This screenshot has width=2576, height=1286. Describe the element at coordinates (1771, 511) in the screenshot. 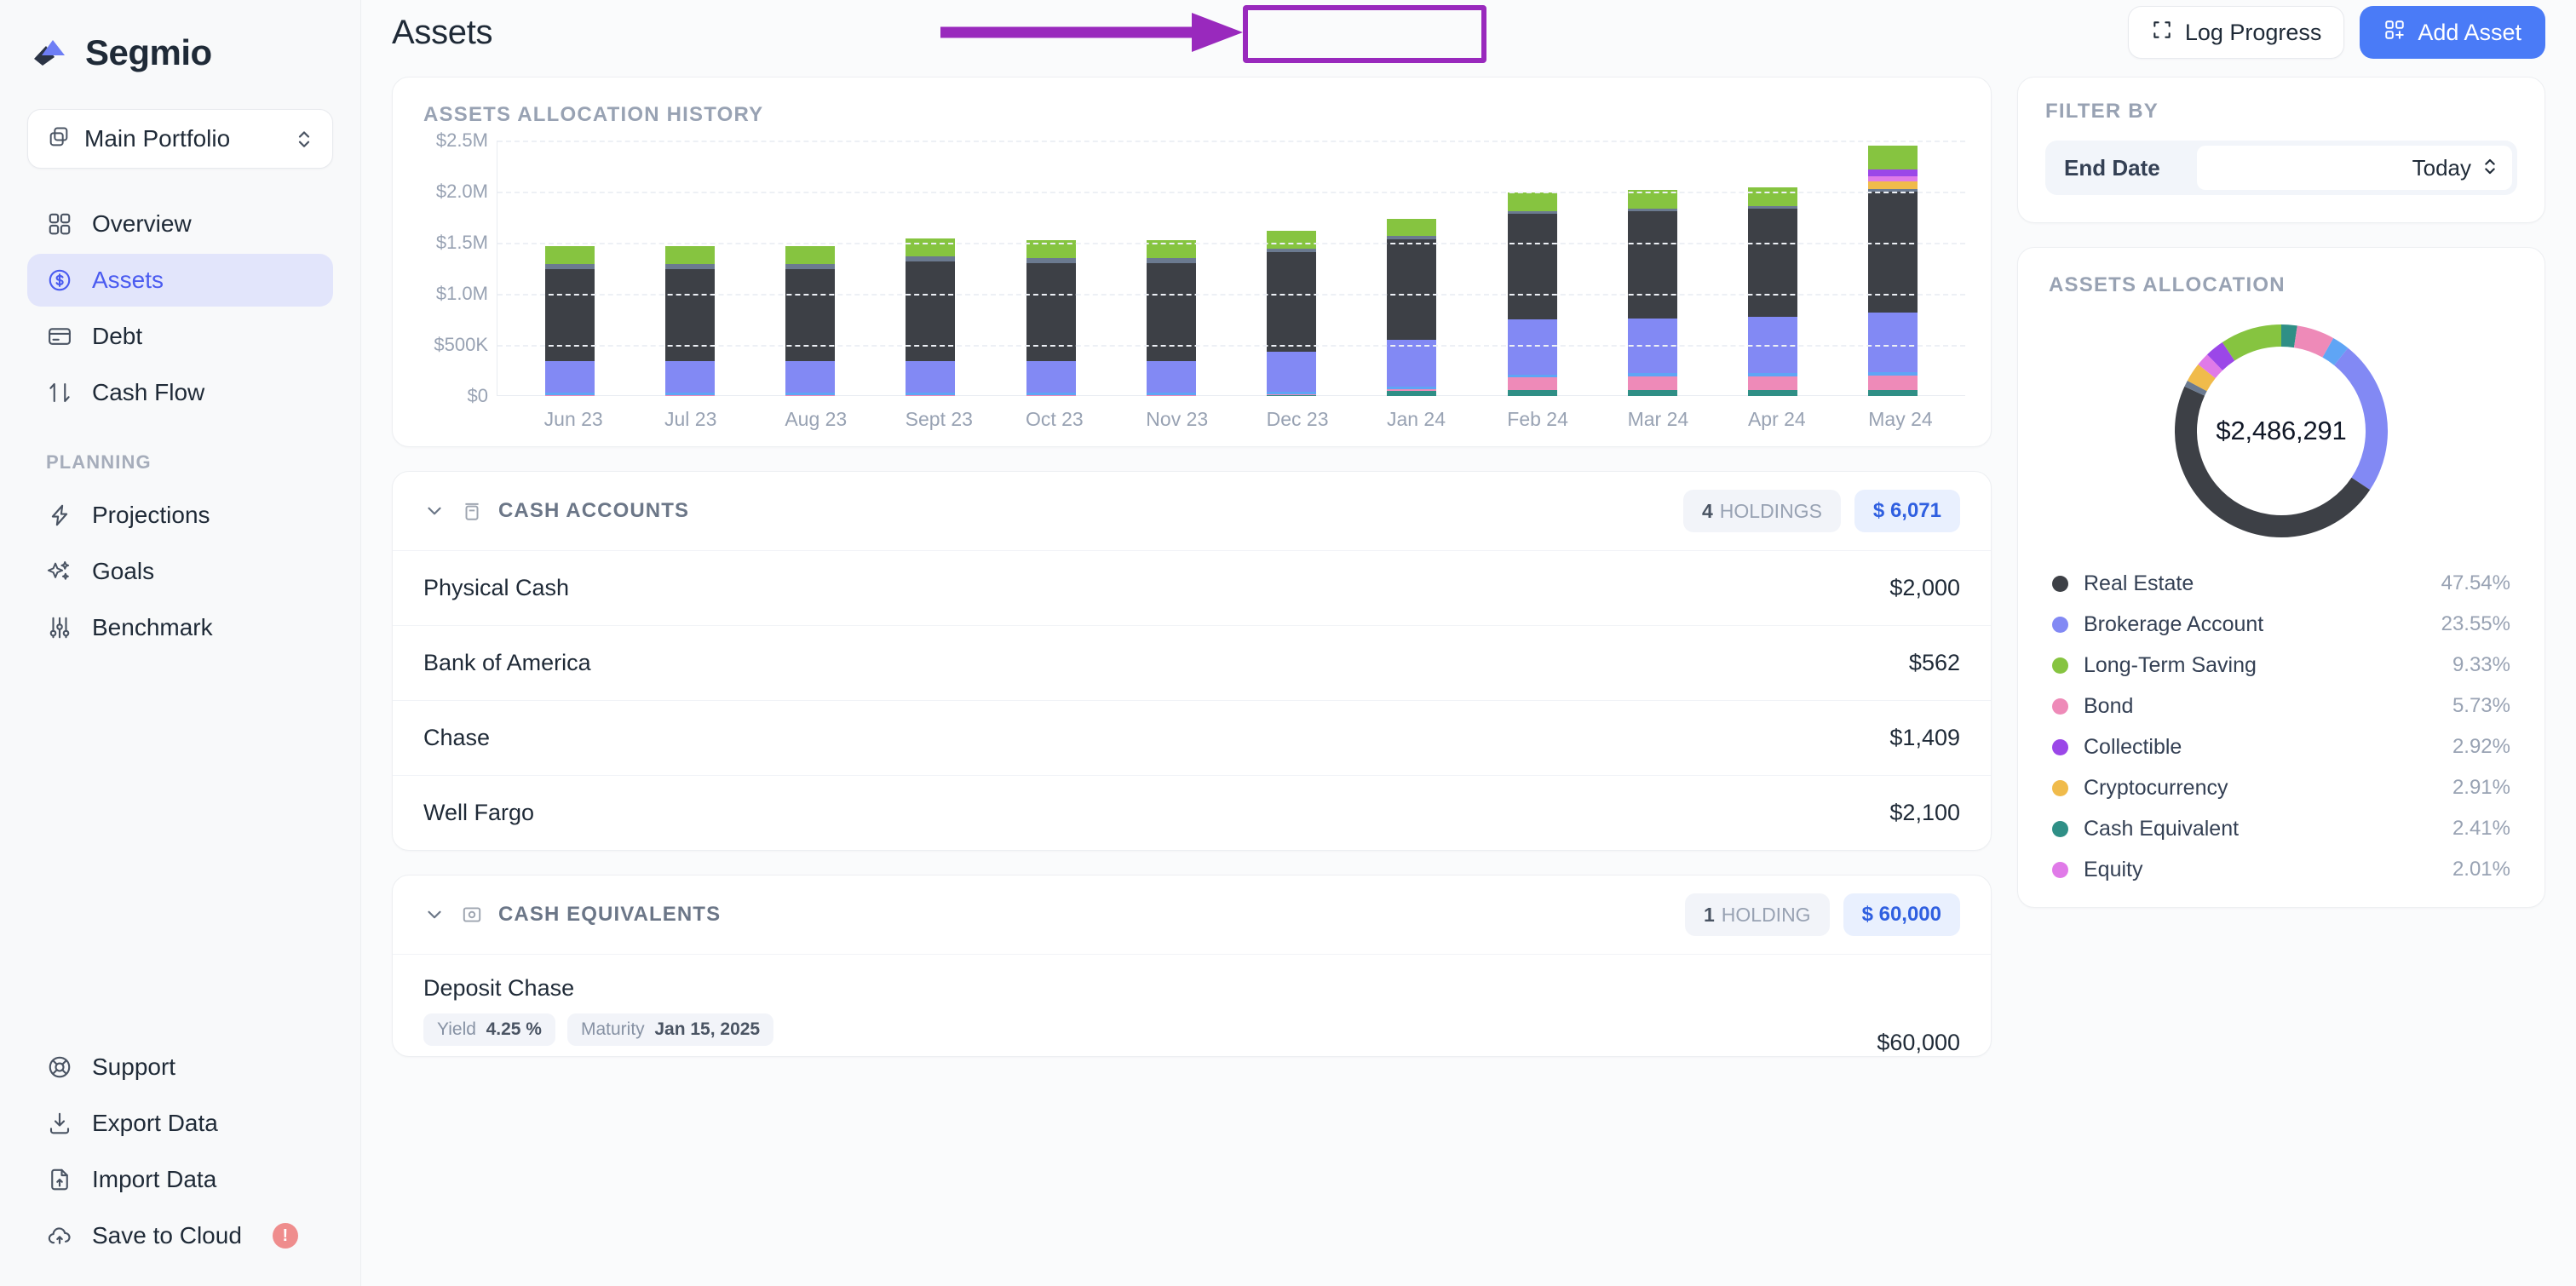

I see `holdings-label: HOLDINGS` at that location.